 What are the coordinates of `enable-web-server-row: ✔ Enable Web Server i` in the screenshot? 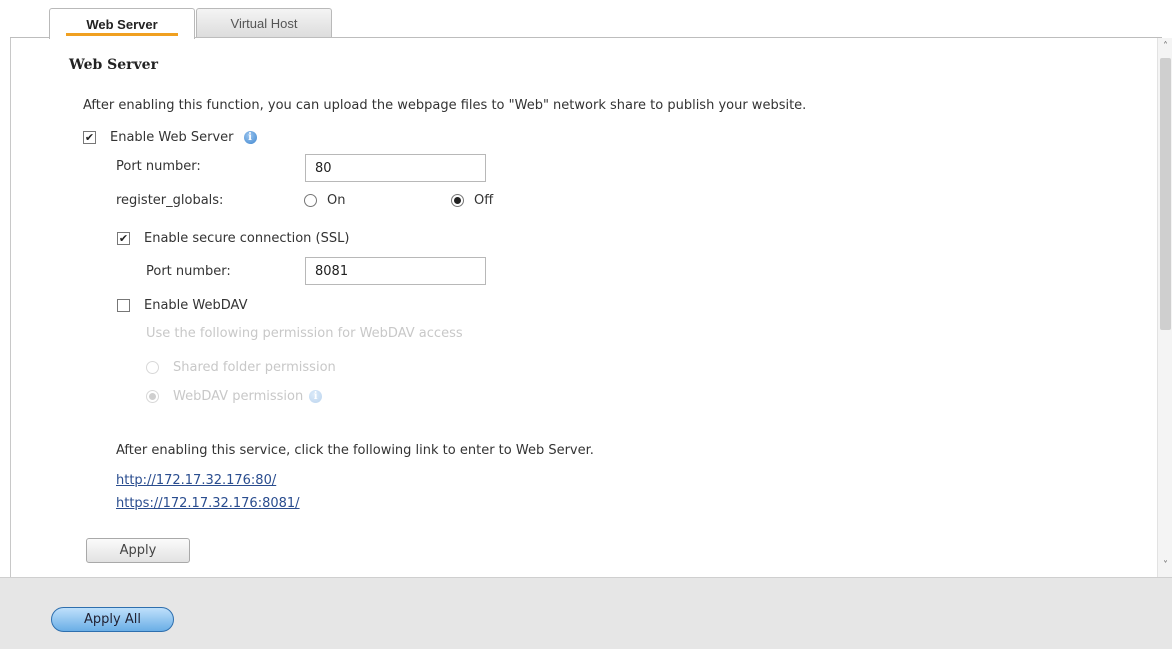 It's located at (170, 137).